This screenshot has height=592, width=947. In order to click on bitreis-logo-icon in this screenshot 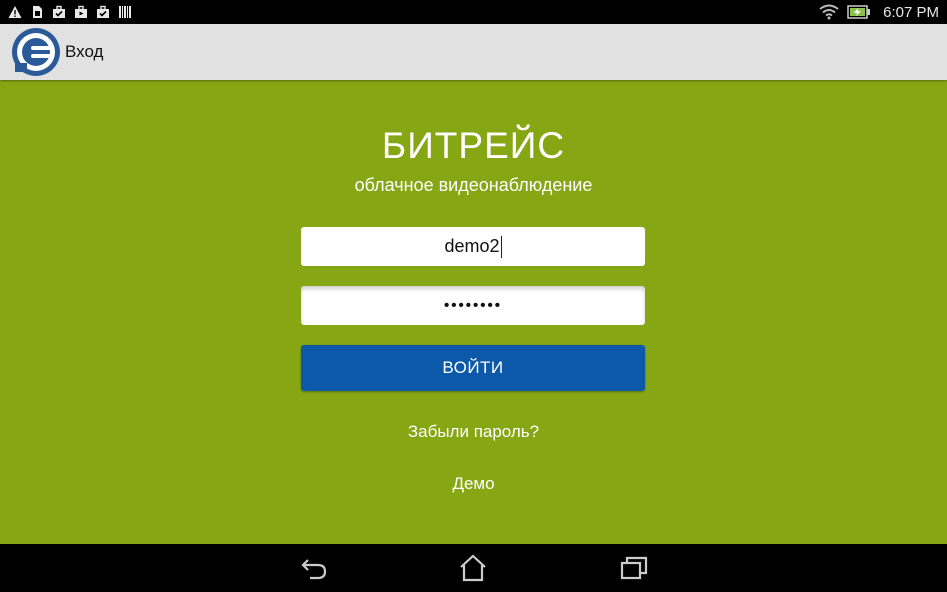, I will do `click(36, 52)`.